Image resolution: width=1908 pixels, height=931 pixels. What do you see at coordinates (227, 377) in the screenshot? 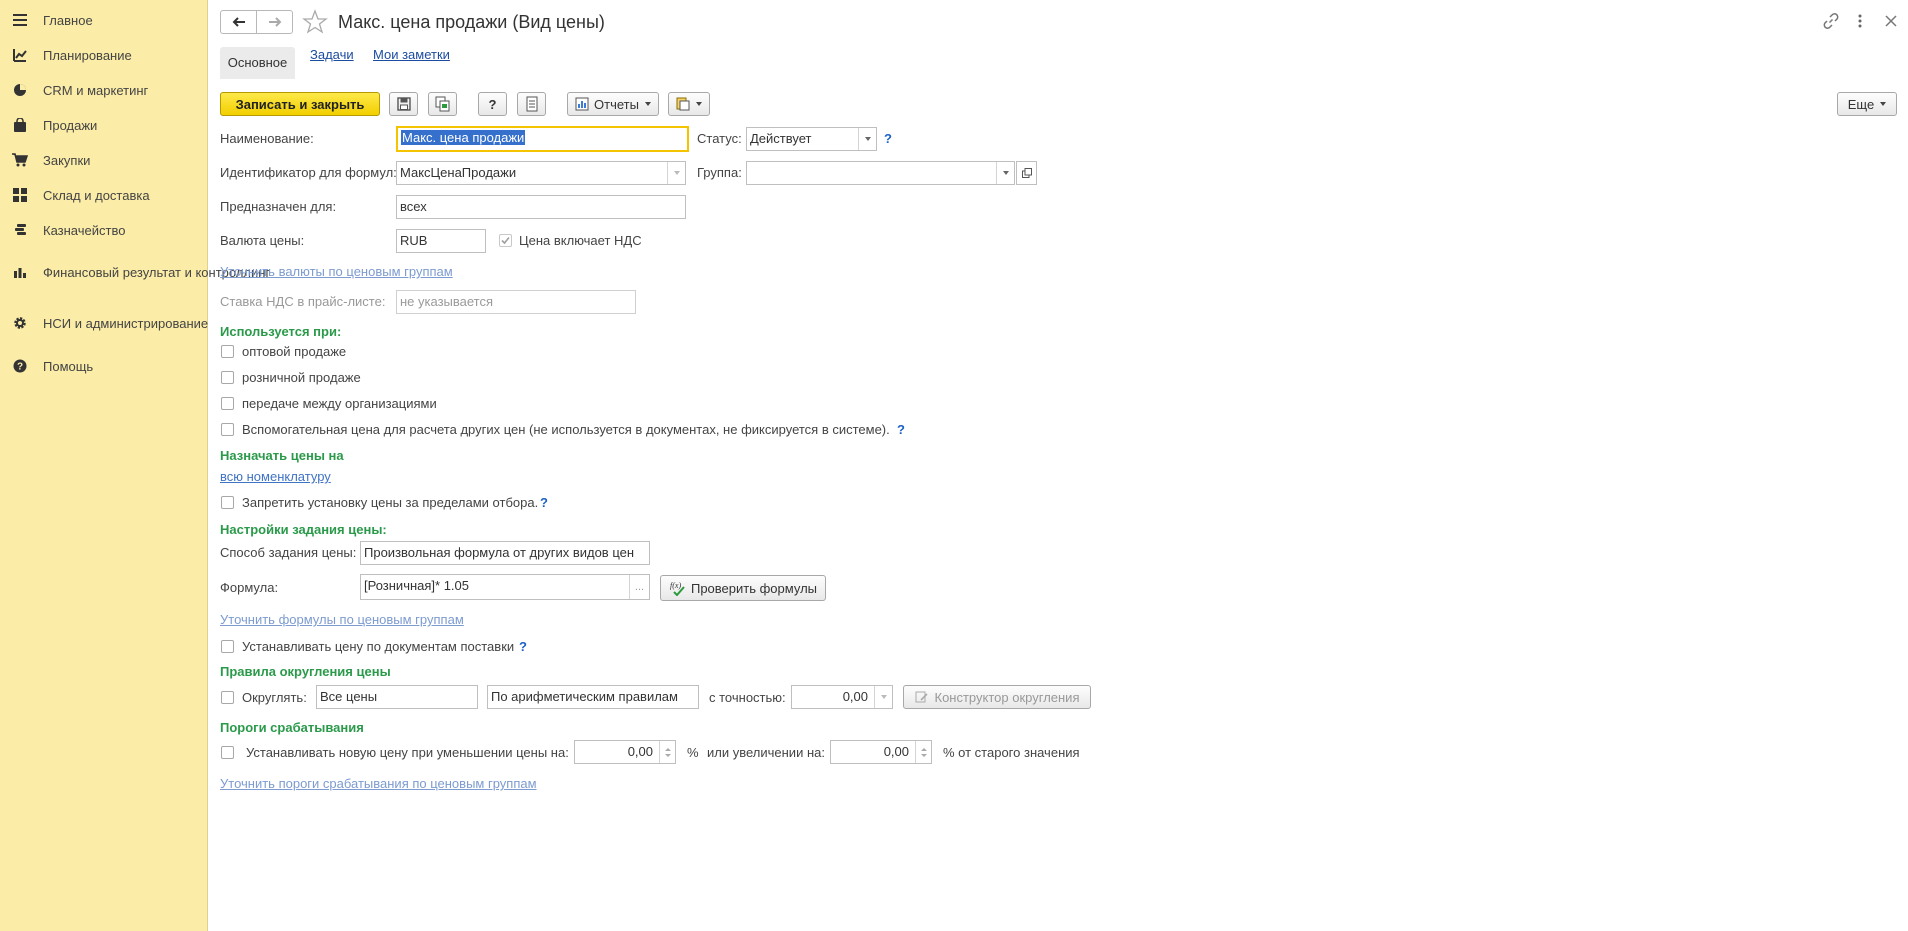
I see `retail-checkbox` at bounding box center [227, 377].